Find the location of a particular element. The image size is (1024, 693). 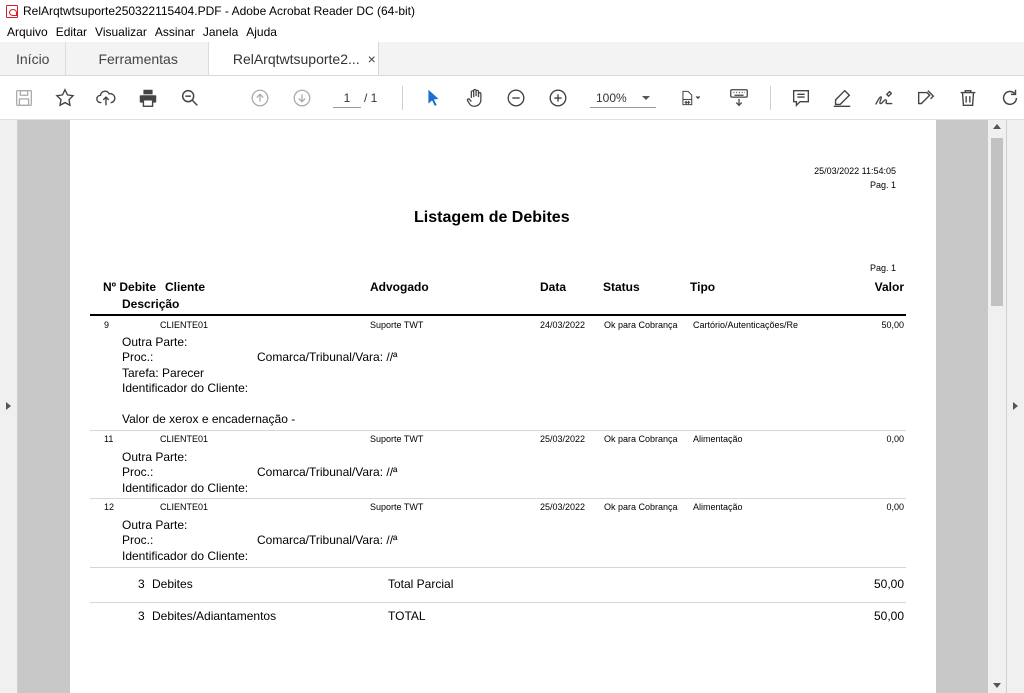

rotate-button is located at coordinates (1010, 98).